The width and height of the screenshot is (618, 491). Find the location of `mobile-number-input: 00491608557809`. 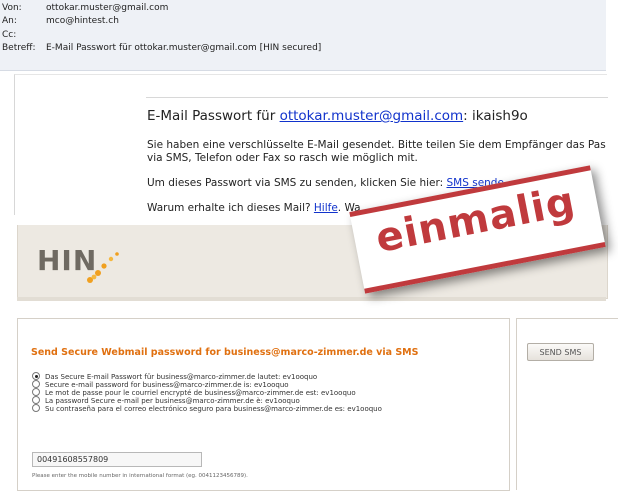

mobile-number-input: 00491608557809 is located at coordinates (117, 459).